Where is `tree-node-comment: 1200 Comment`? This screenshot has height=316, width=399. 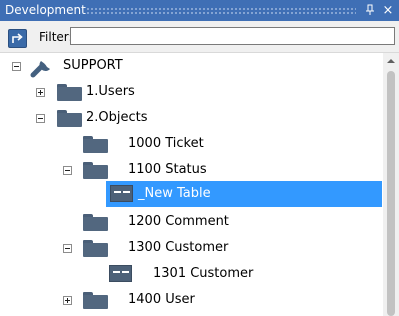
tree-node-comment: 1200 Comment is located at coordinates (191, 222).